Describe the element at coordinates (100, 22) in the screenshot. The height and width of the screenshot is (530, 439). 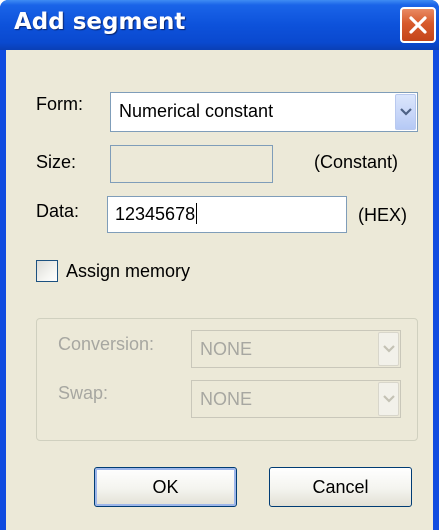
I see `dialog-title: Add segment` at that location.